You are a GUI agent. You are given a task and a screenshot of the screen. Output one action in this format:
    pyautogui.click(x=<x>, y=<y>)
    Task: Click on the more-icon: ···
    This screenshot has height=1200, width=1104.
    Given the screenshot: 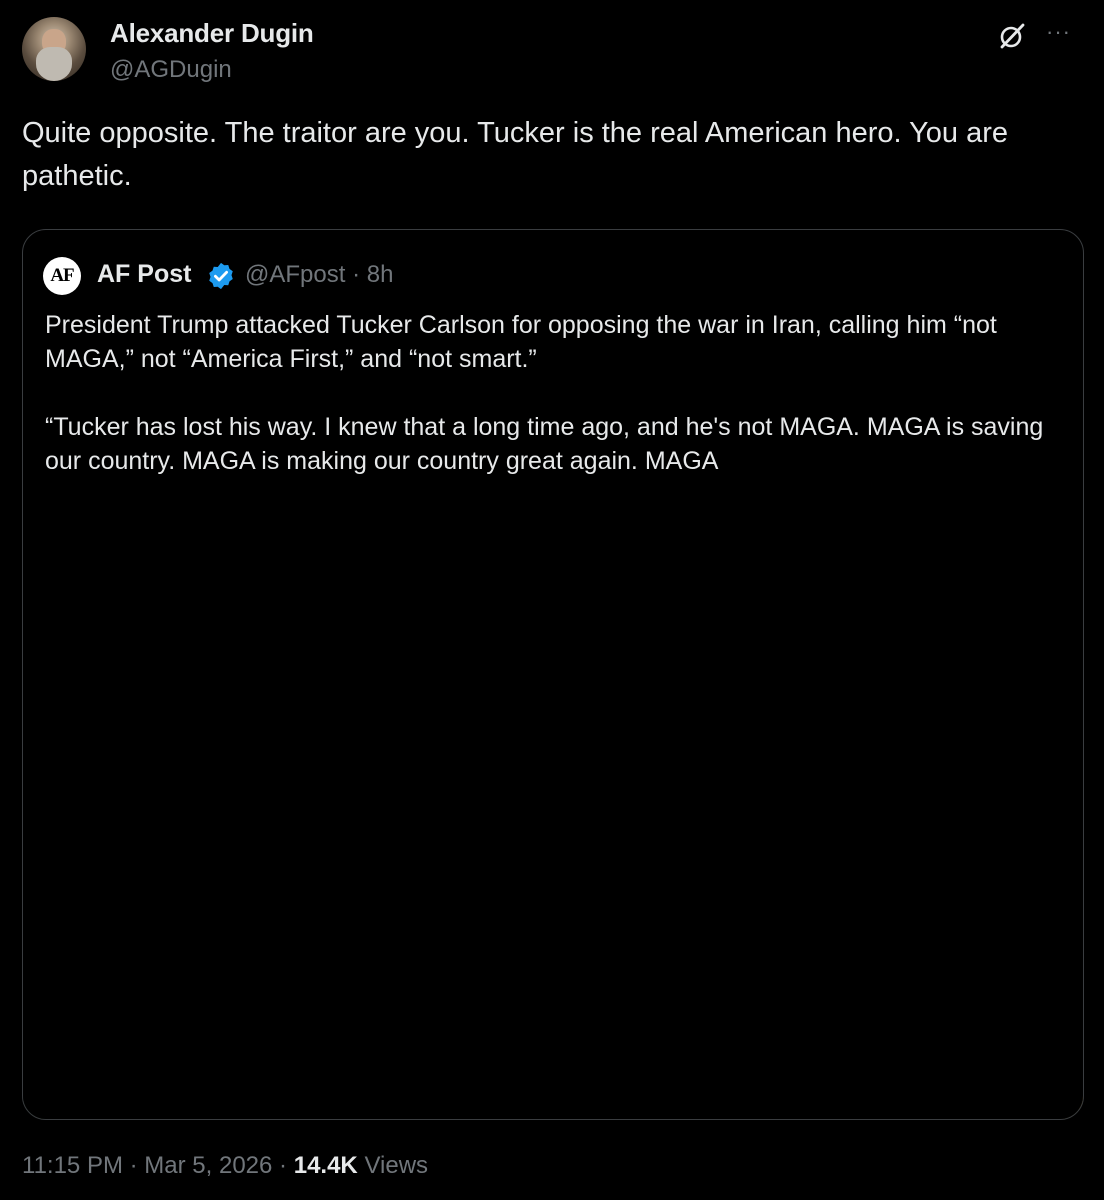 What is the action you would take?
    pyautogui.click(x=1066, y=32)
    